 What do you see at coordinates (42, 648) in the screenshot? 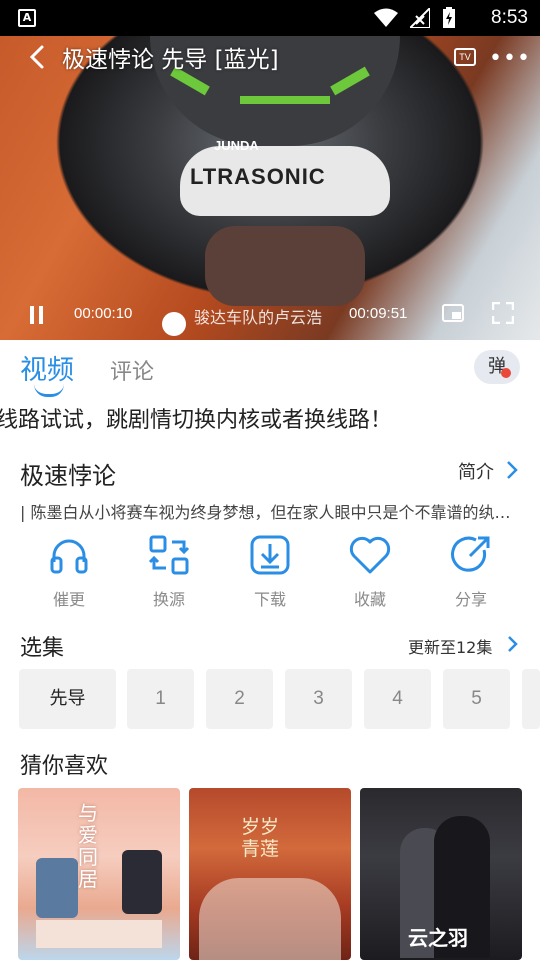
I see `episodes-title: 选集` at bounding box center [42, 648].